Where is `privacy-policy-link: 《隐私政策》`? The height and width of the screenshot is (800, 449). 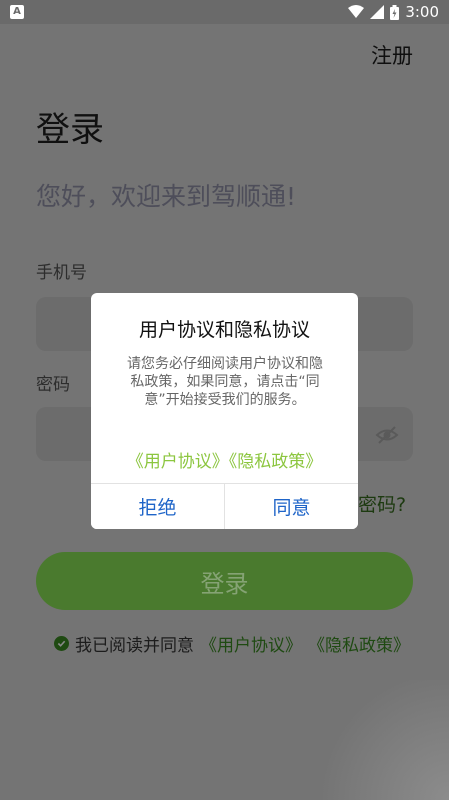 privacy-policy-link: 《隐私政策》 is located at coordinates (359, 643).